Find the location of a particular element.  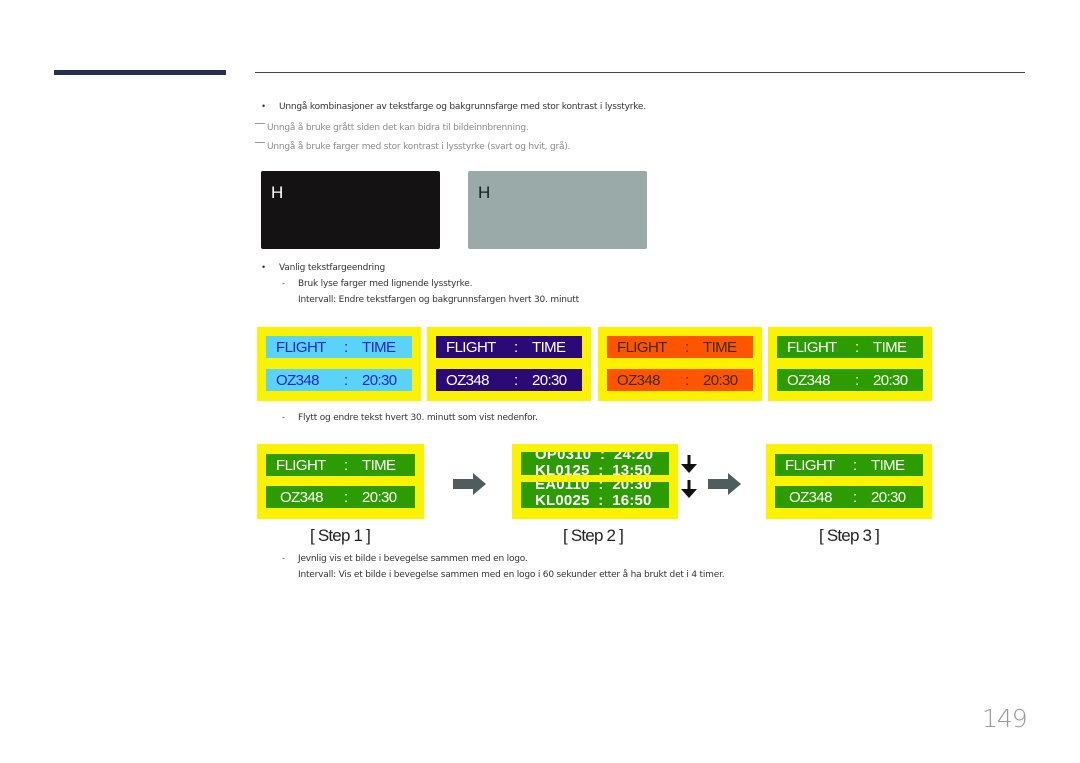

color-board-cyan: FLIGHT : TIME OZ348 : 20:30 is located at coordinates (339, 364).